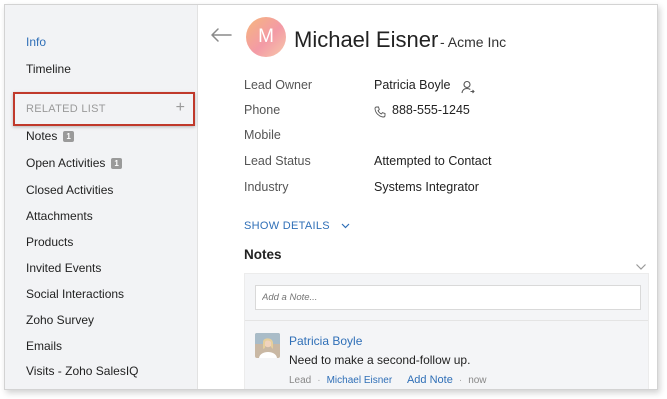  I want to click on separator-dot, so click(399, 380).